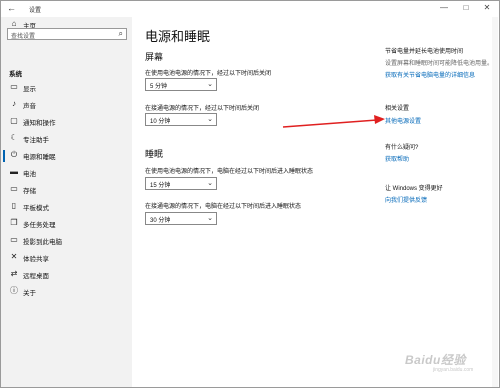  What do you see at coordinates (333, 121) in the screenshot?
I see `annotation-arrow-icon` at bounding box center [333, 121].